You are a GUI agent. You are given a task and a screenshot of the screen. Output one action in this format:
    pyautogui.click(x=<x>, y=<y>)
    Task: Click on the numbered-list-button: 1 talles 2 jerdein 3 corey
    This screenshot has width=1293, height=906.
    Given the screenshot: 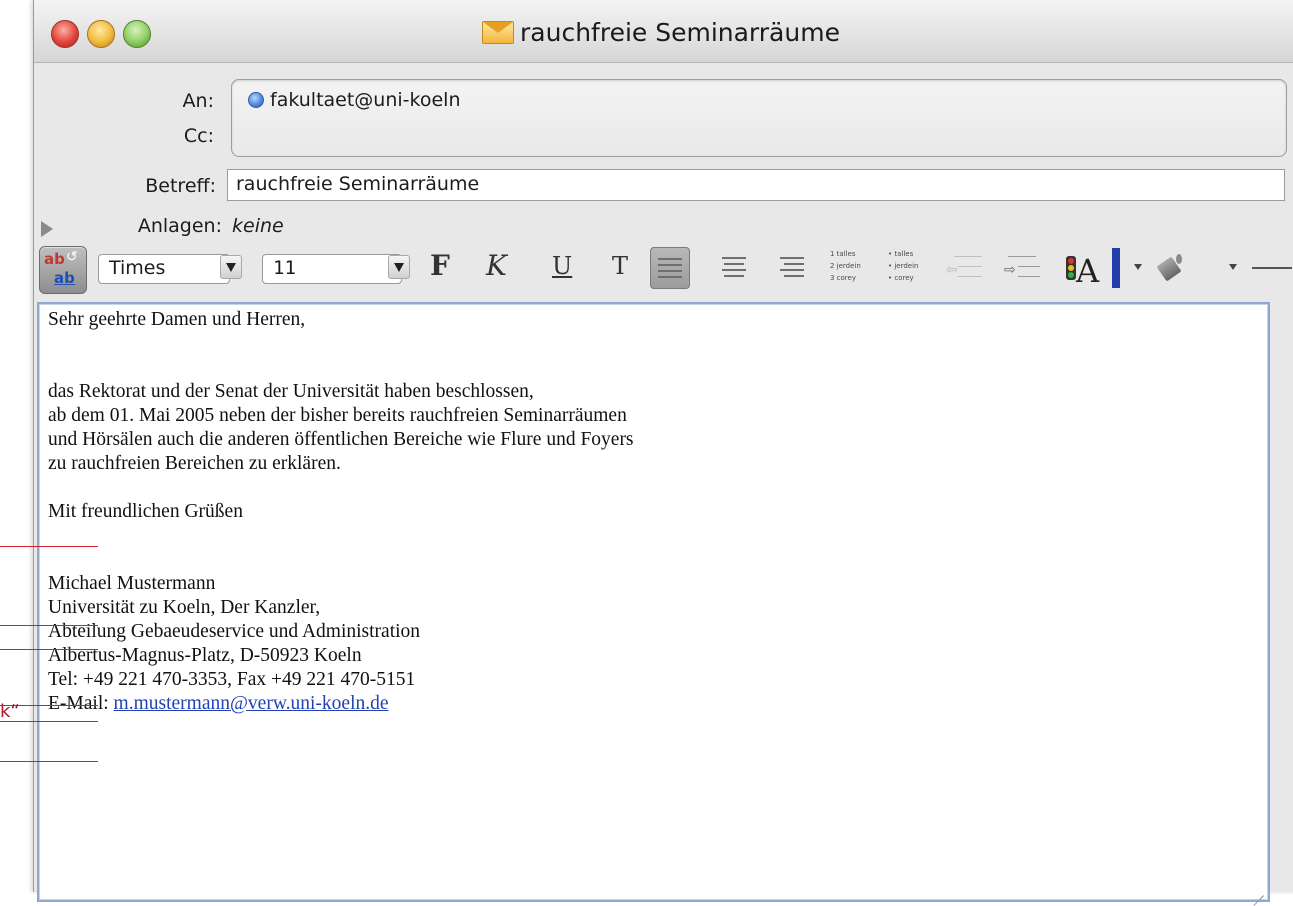 What is the action you would take?
    pyautogui.click(x=849, y=268)
    